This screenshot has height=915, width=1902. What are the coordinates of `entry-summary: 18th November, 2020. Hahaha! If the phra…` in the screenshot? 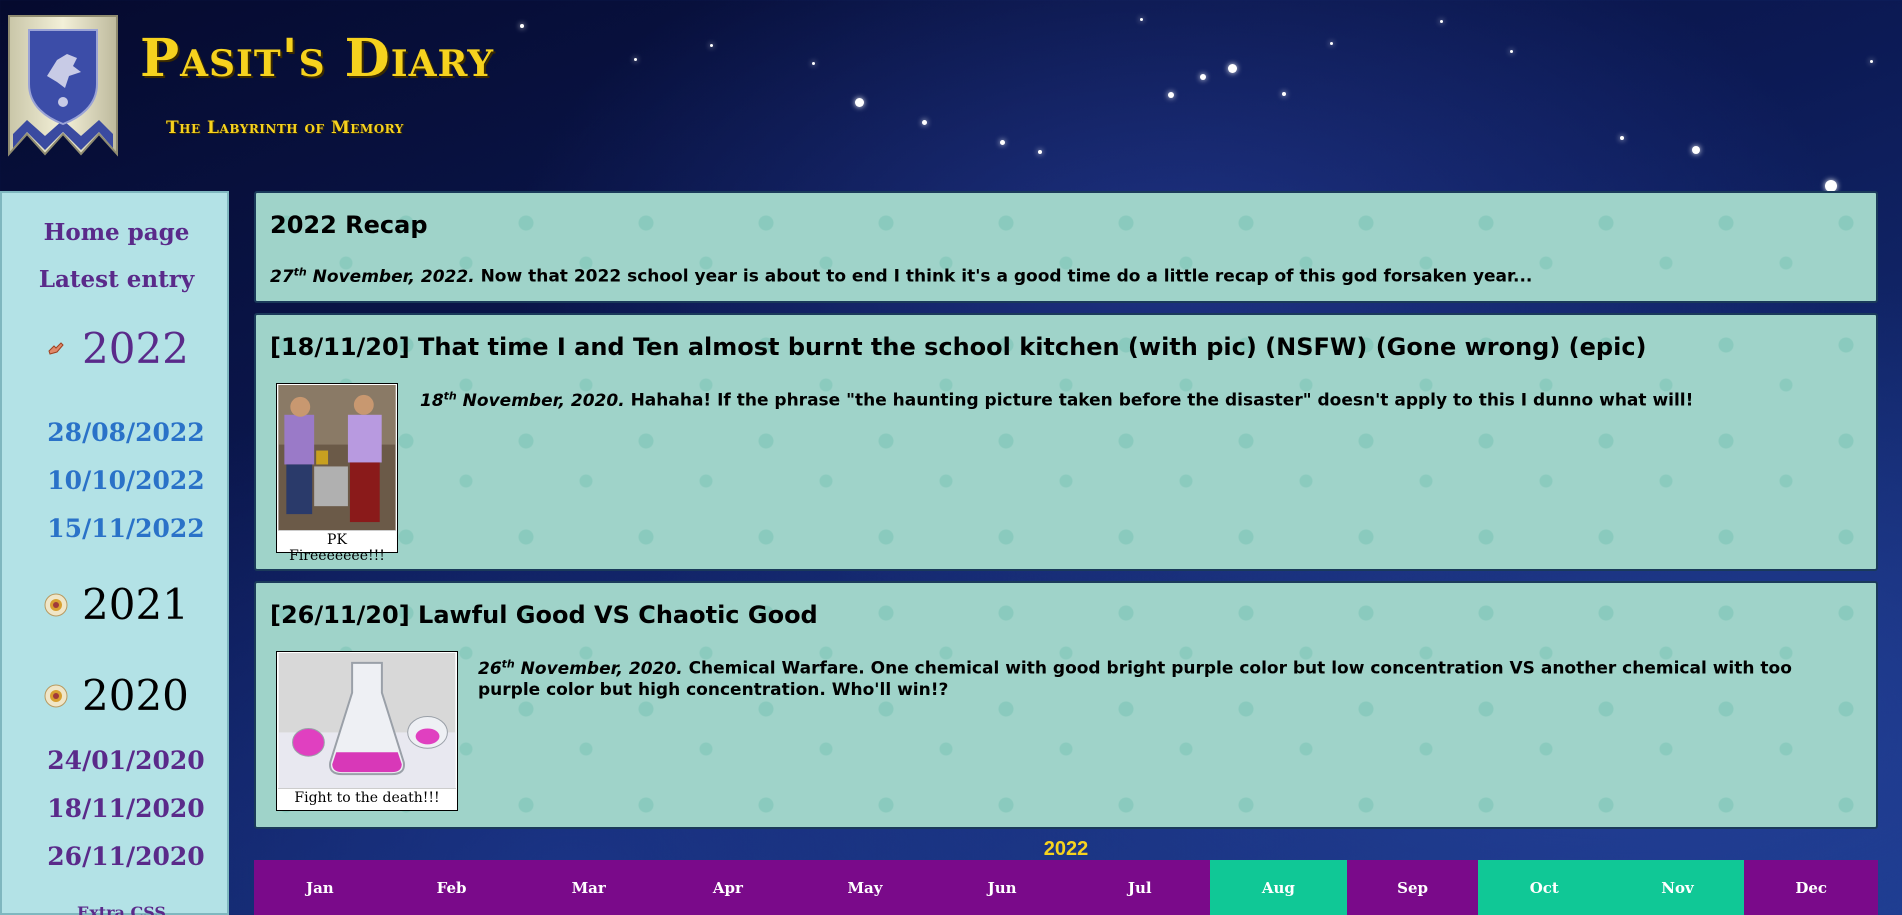 It's located at (1057, 400).